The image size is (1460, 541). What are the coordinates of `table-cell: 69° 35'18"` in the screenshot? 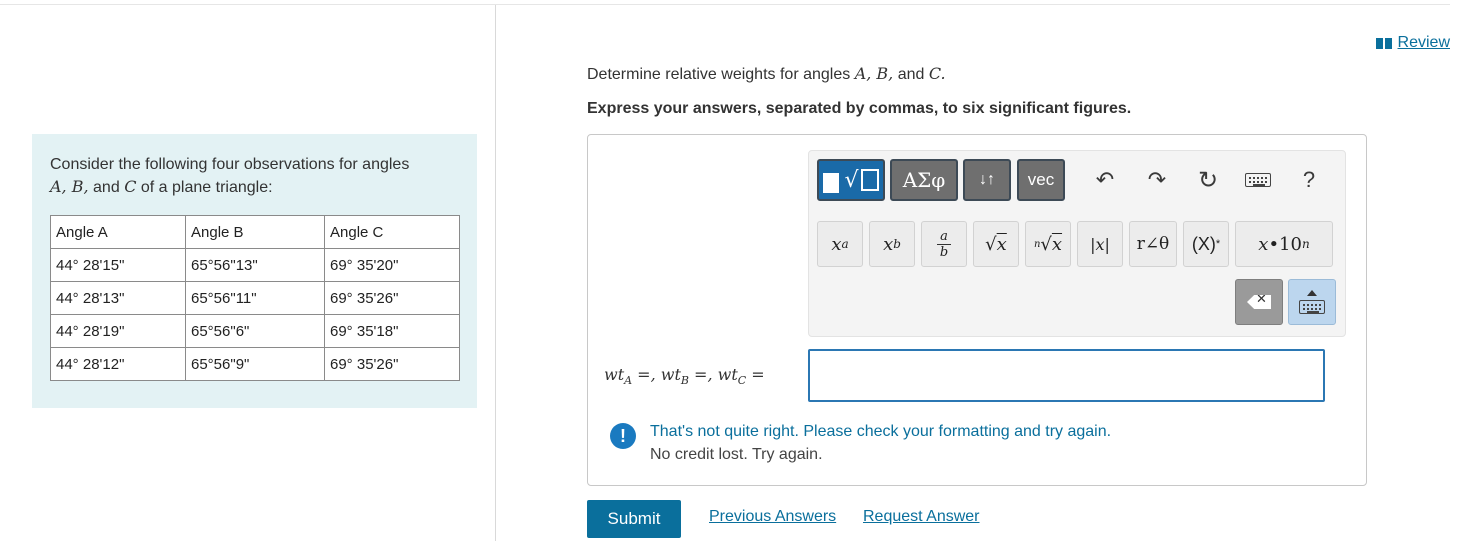 It's located at (392, 331).